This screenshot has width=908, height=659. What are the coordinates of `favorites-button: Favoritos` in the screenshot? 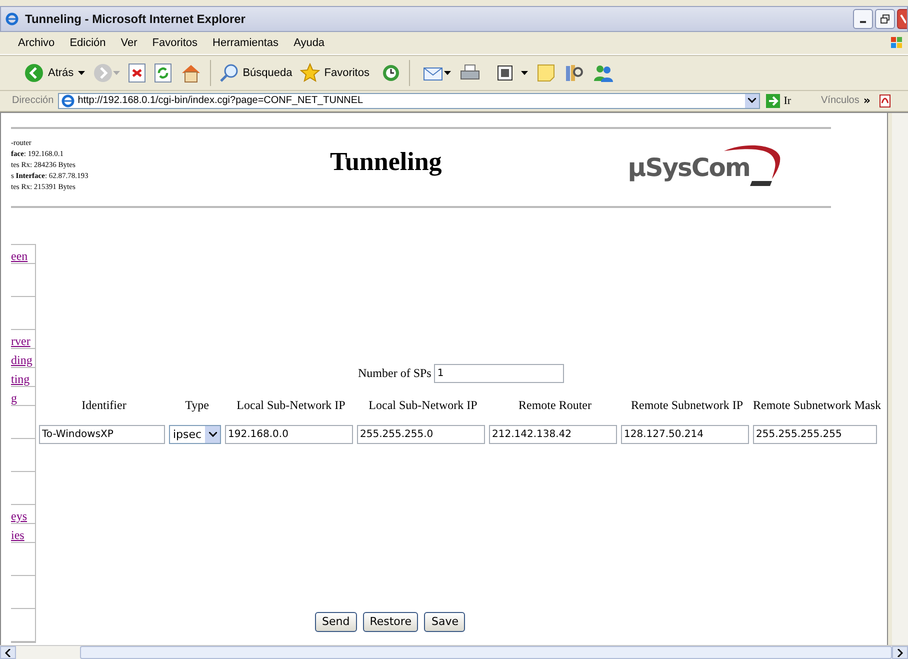 It's located at (335, 72).